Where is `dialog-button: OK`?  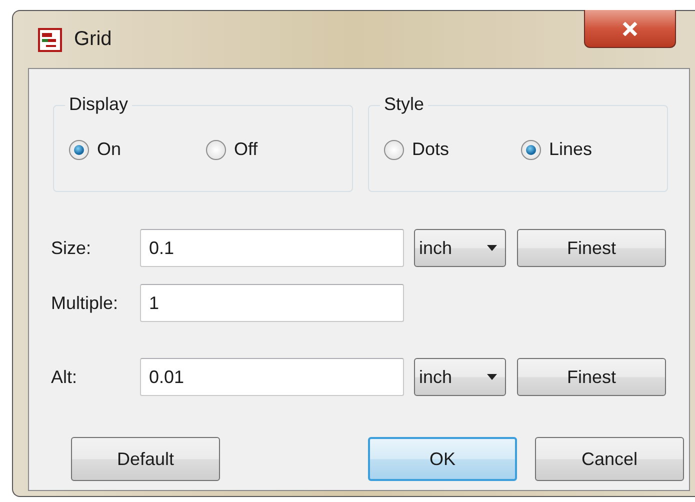
dialog-button: OK is located at coordinates (442, 459).